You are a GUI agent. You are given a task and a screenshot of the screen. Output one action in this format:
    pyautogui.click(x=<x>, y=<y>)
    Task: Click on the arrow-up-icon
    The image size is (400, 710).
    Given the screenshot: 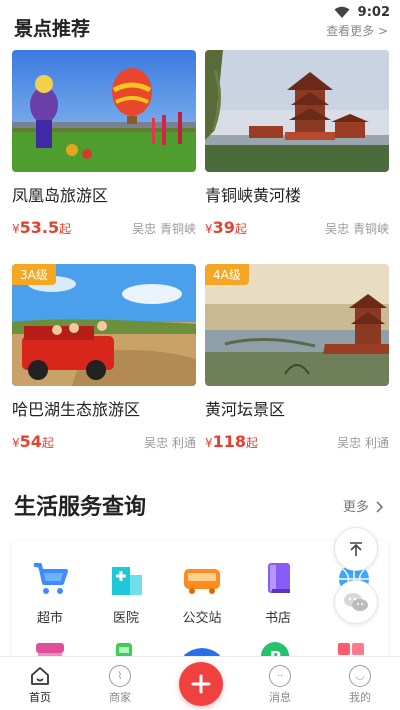 What is the action you would take?
    pyautogui.click(x=356, y=549)
    